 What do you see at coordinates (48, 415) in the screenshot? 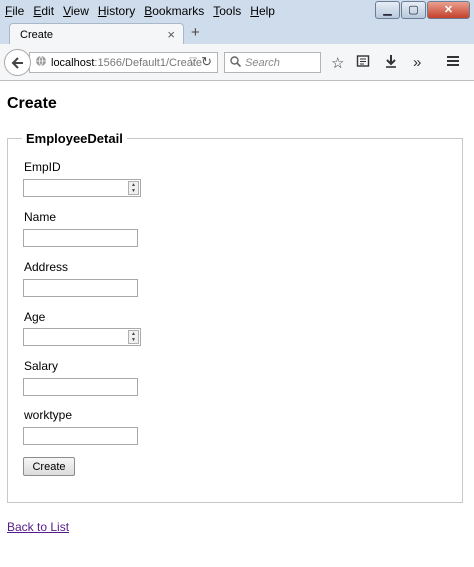
I see `worktype-label: worktype` at bounding box center [48, 415].